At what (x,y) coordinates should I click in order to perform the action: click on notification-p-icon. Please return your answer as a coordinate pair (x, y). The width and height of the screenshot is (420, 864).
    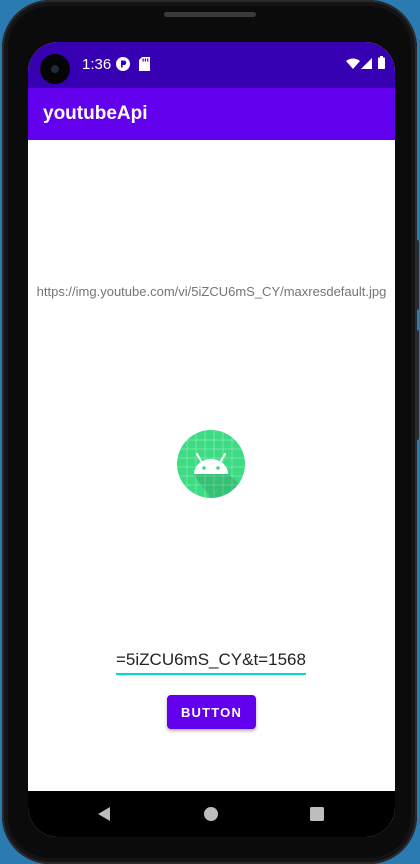
    Looking at the image, I should click on (123, 64).